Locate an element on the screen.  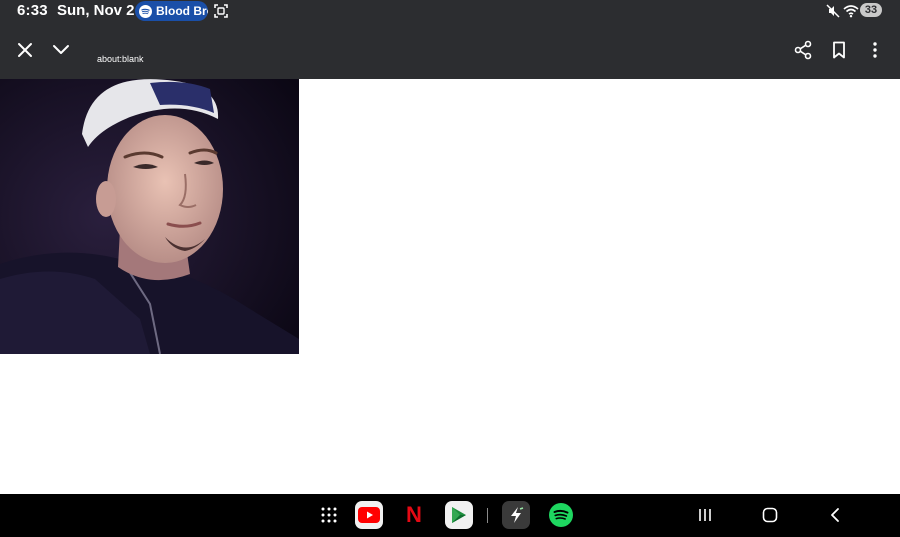
more-vert-icon is located at coordinates (875, 50).